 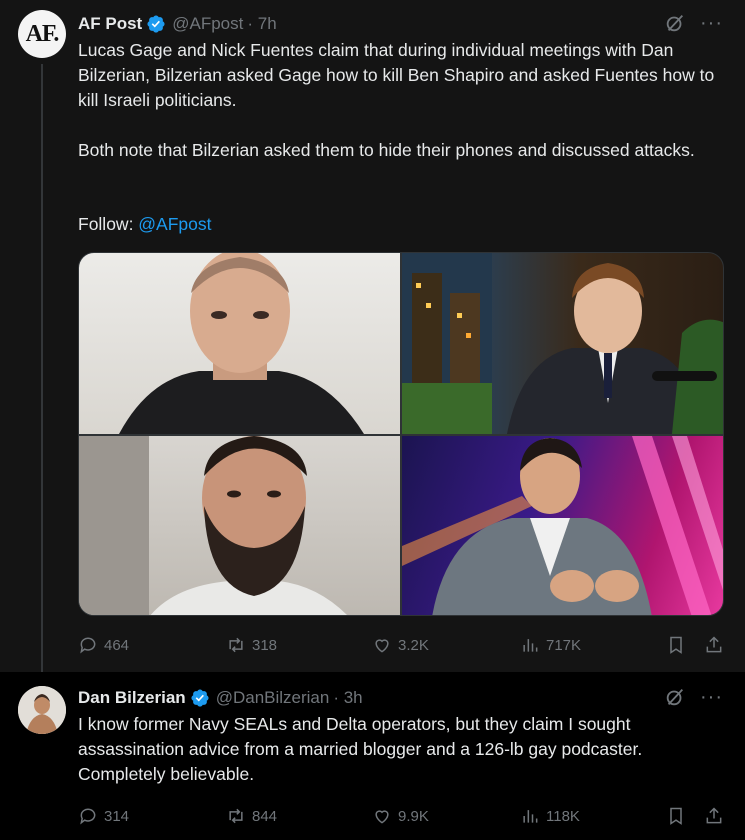 I want to click on tweet-follow-line: Follow: @AFpost, so click(x=398, y=224).